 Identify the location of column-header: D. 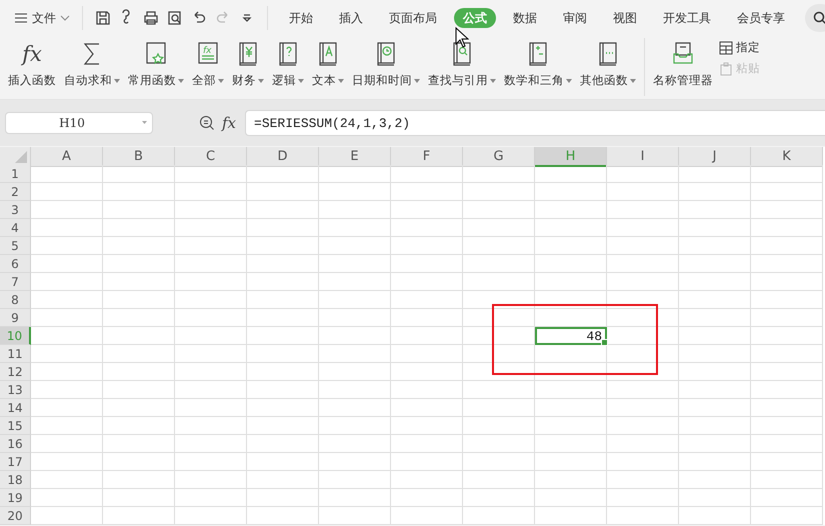
(283, 157).